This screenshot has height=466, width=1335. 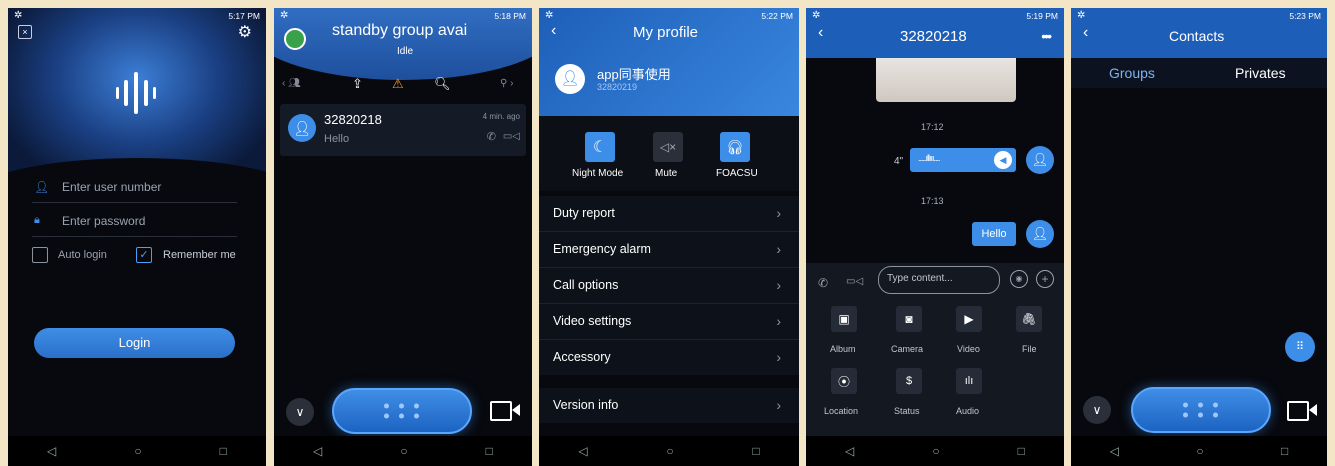 I want to click on menu-label: Accessory, so click(x=582, y=357).